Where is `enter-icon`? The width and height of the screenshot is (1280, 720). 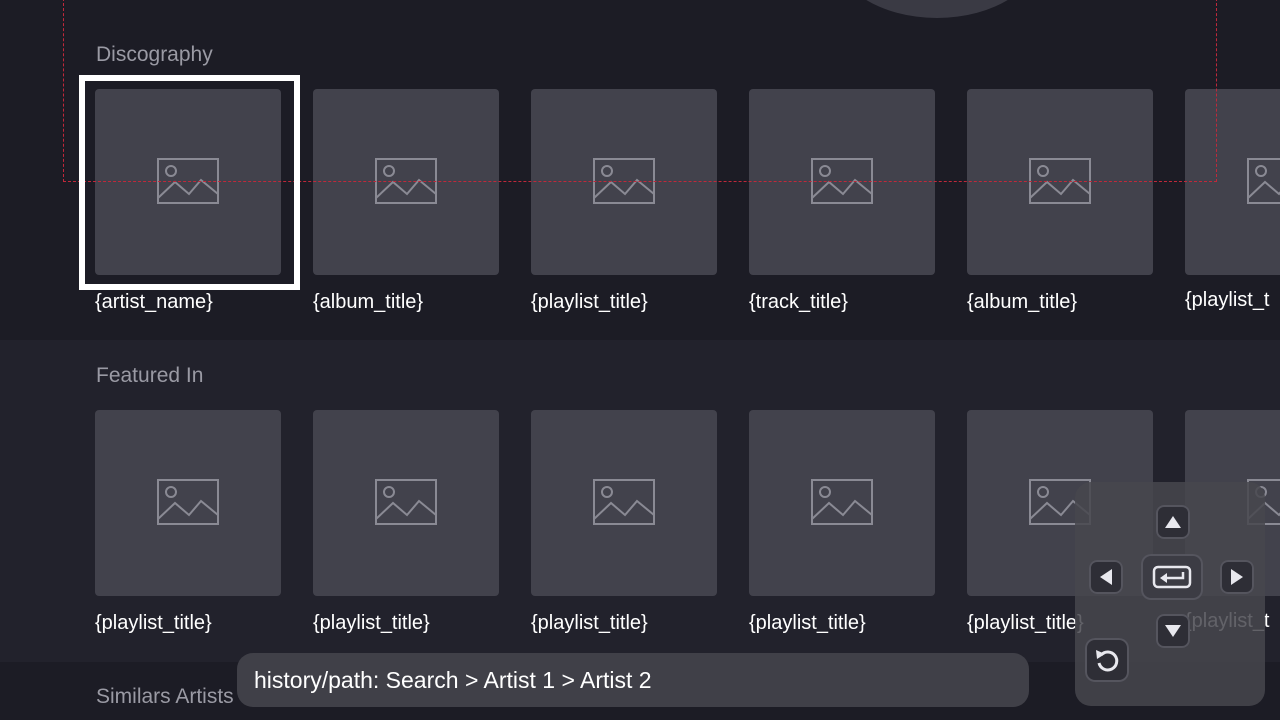
enter-icon is located at coordinates (1172, 577).